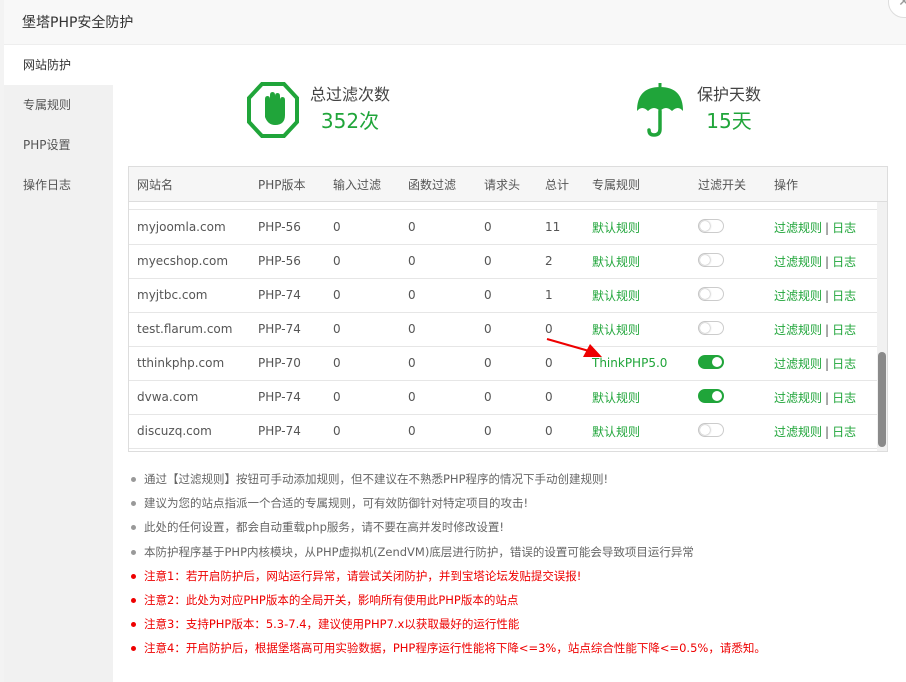  I want to click on header-custom-rule: 专属规则, so click(616, 184).